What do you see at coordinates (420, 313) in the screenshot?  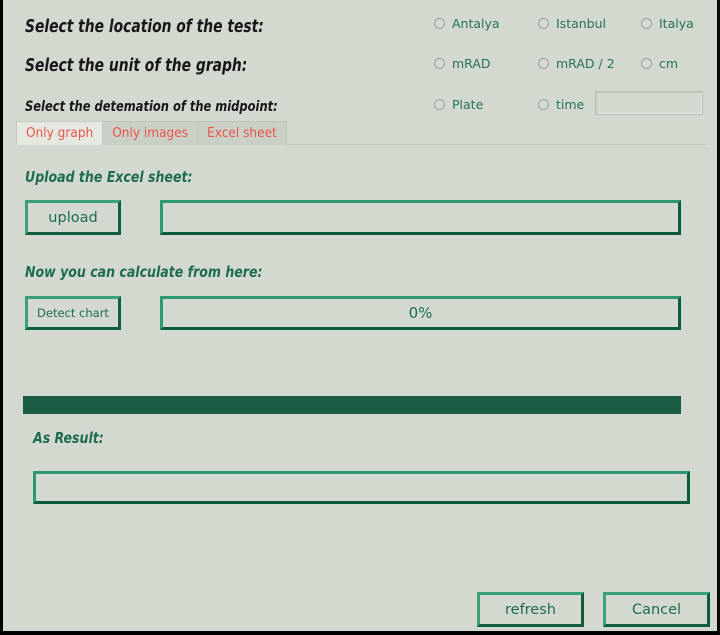 I see `progress-bar: 0%` at bounding box center [420, 313].